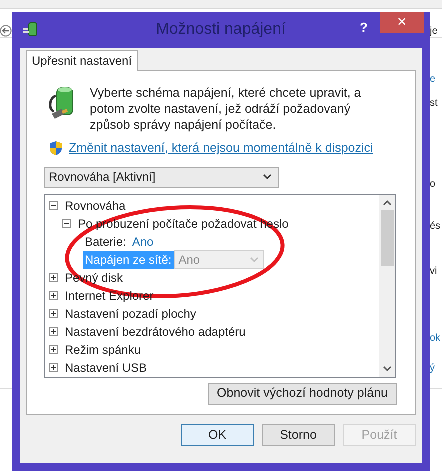  Describe the element at coordinates (364, 28) in the screenshot. I see `help-button: ?` at that location.